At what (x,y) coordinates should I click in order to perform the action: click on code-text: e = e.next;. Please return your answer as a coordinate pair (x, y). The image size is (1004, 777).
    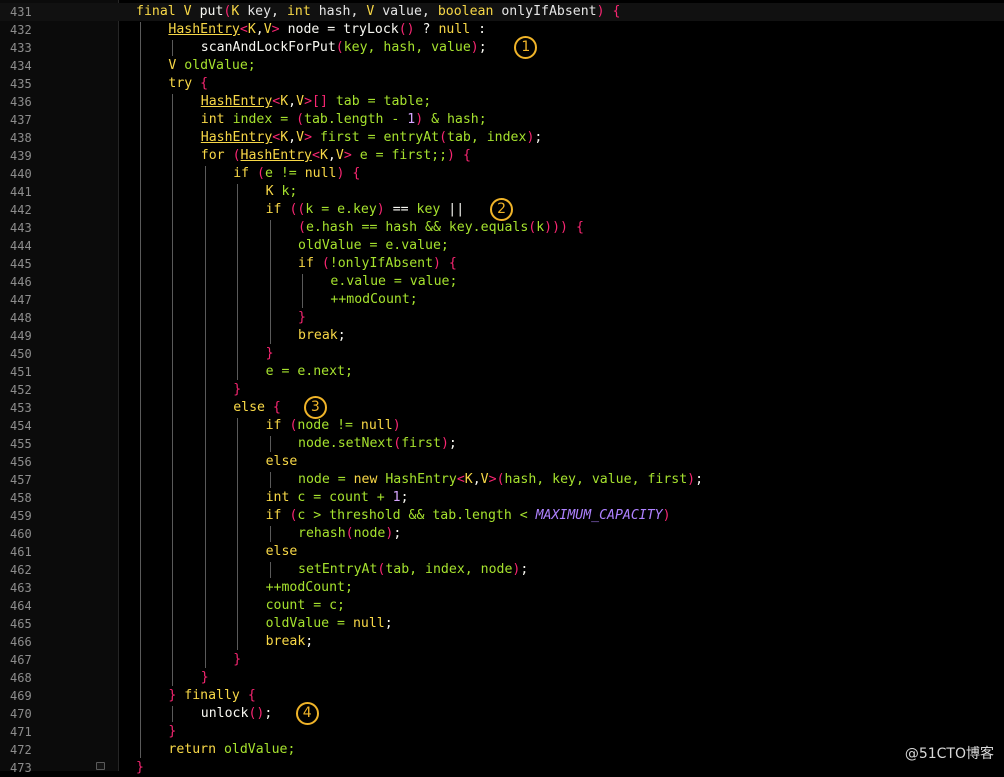
    Looking at the image, I should click on (309, 372).